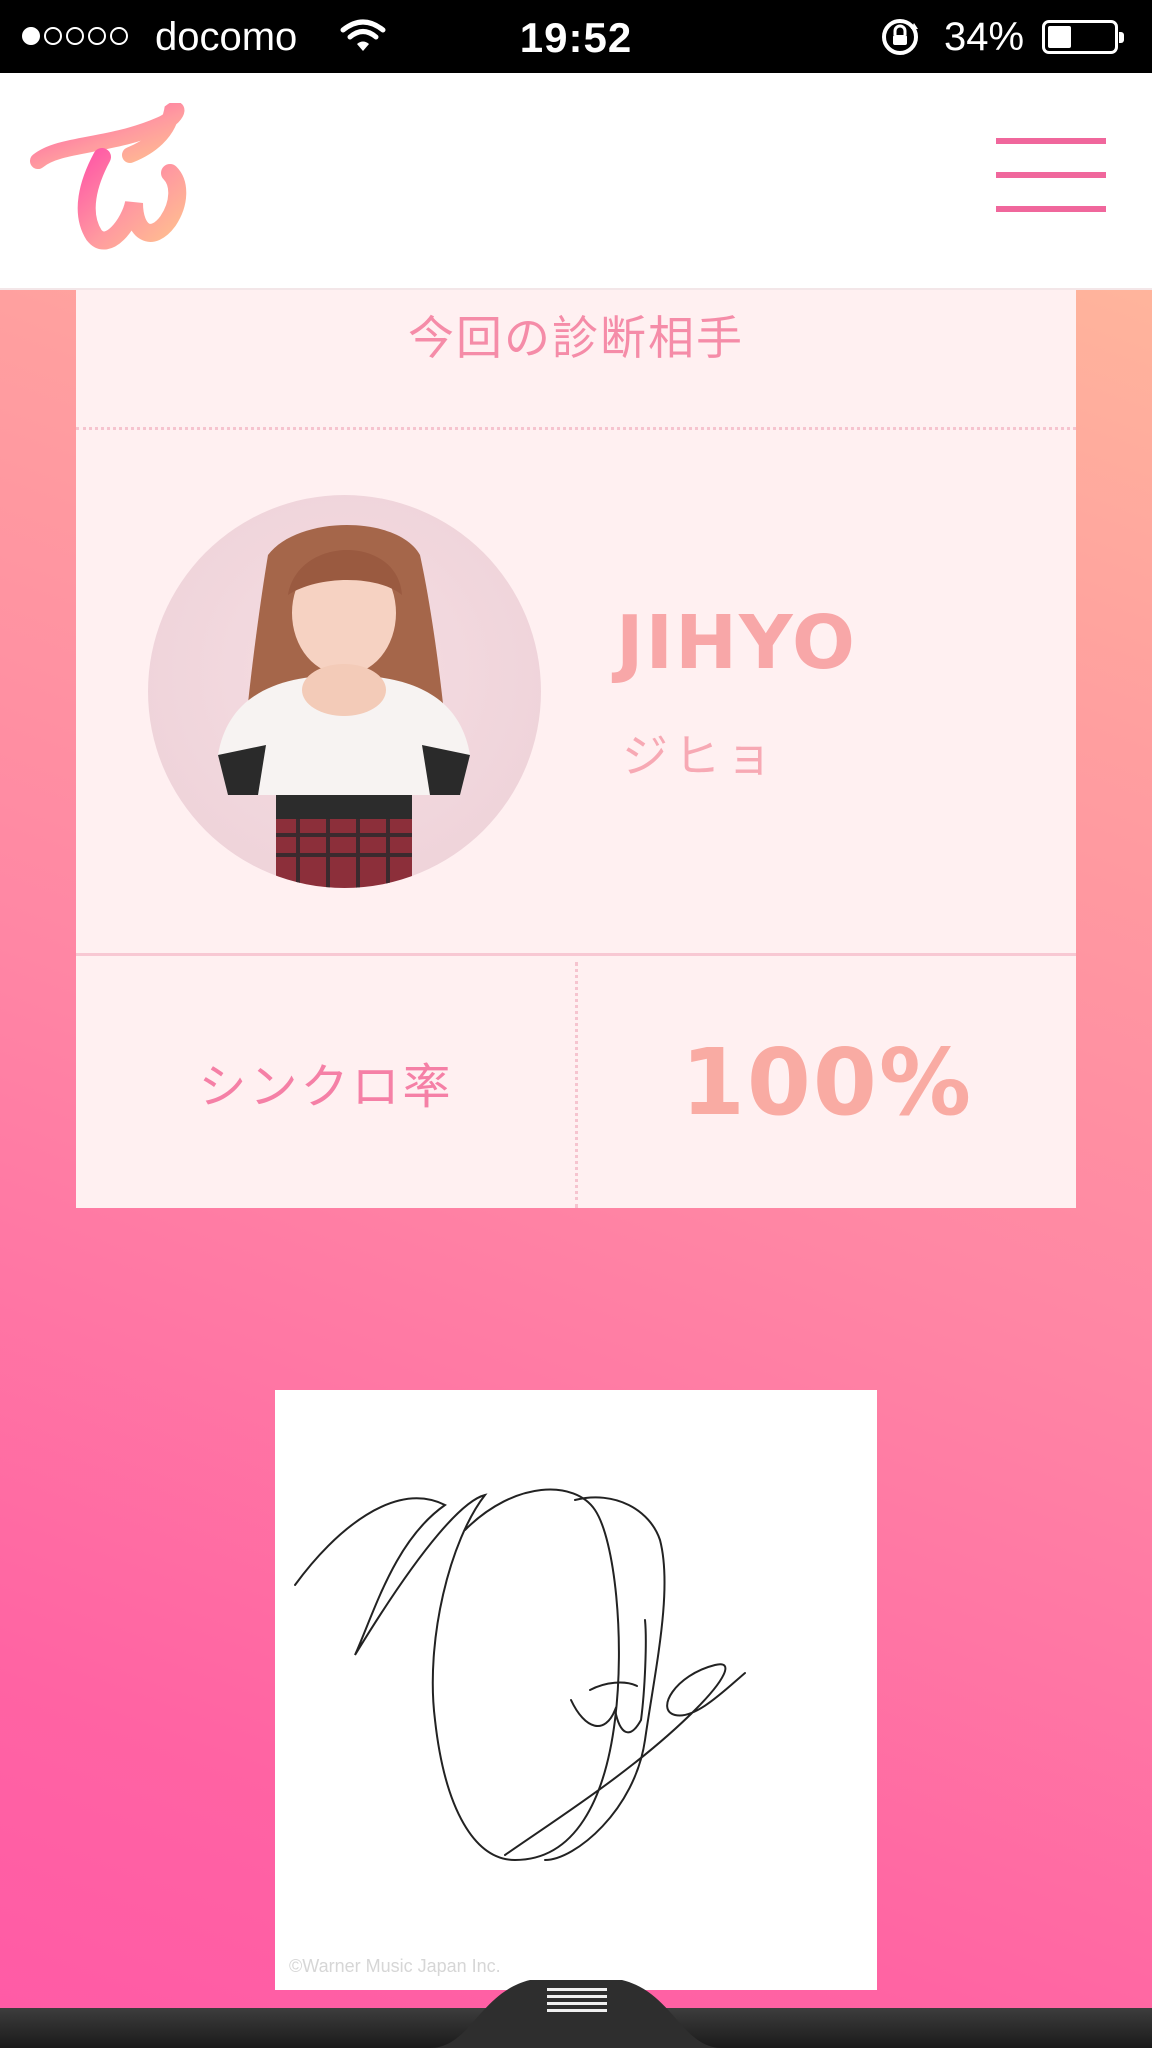 This screenshot has height=2048, width=1152. What do you see at coordinates (1051, 141) in the screenshot?
I see `hamburger-menu-icon` at bounding box center [1051, 141].